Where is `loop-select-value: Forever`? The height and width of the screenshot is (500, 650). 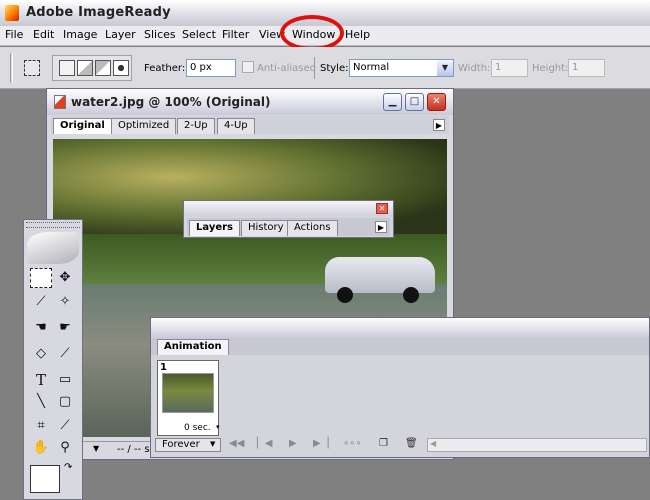 loop-select-value: Forever is located at coordinates (181, 444).